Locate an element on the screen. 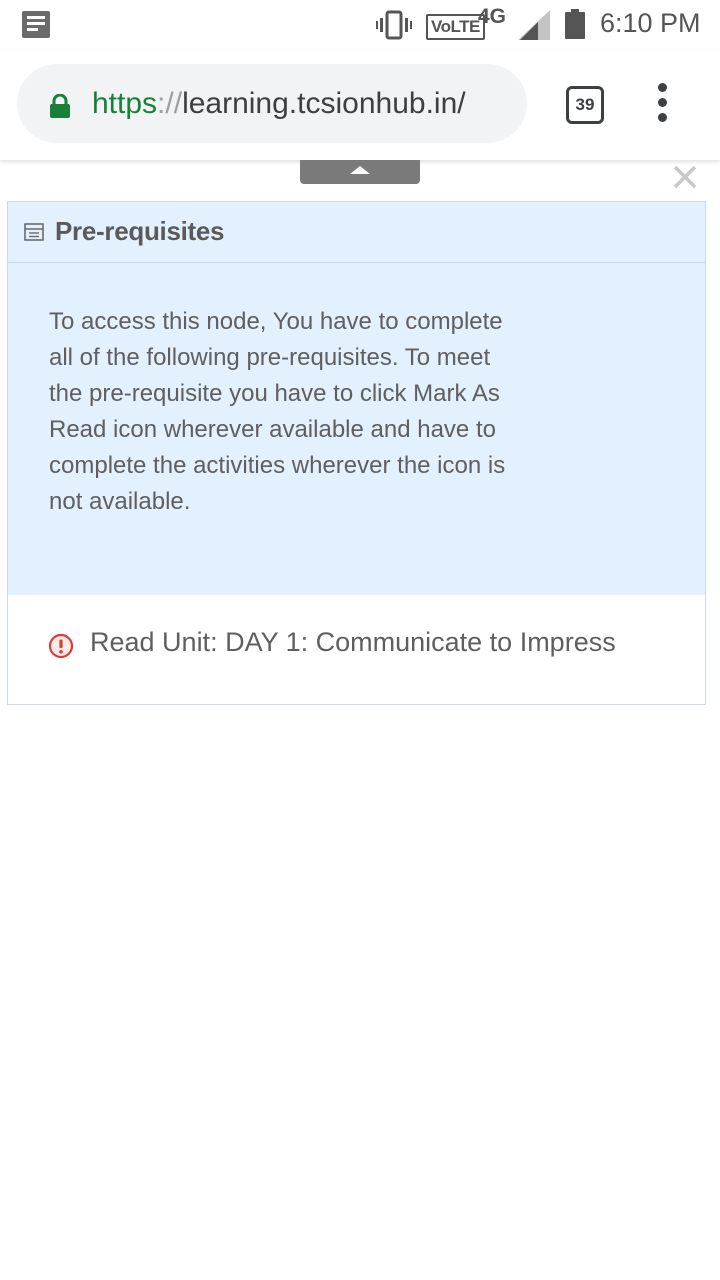 The width and height of the screenshot is (720, 1280). lock-icon is located at coordinates (60, 106).